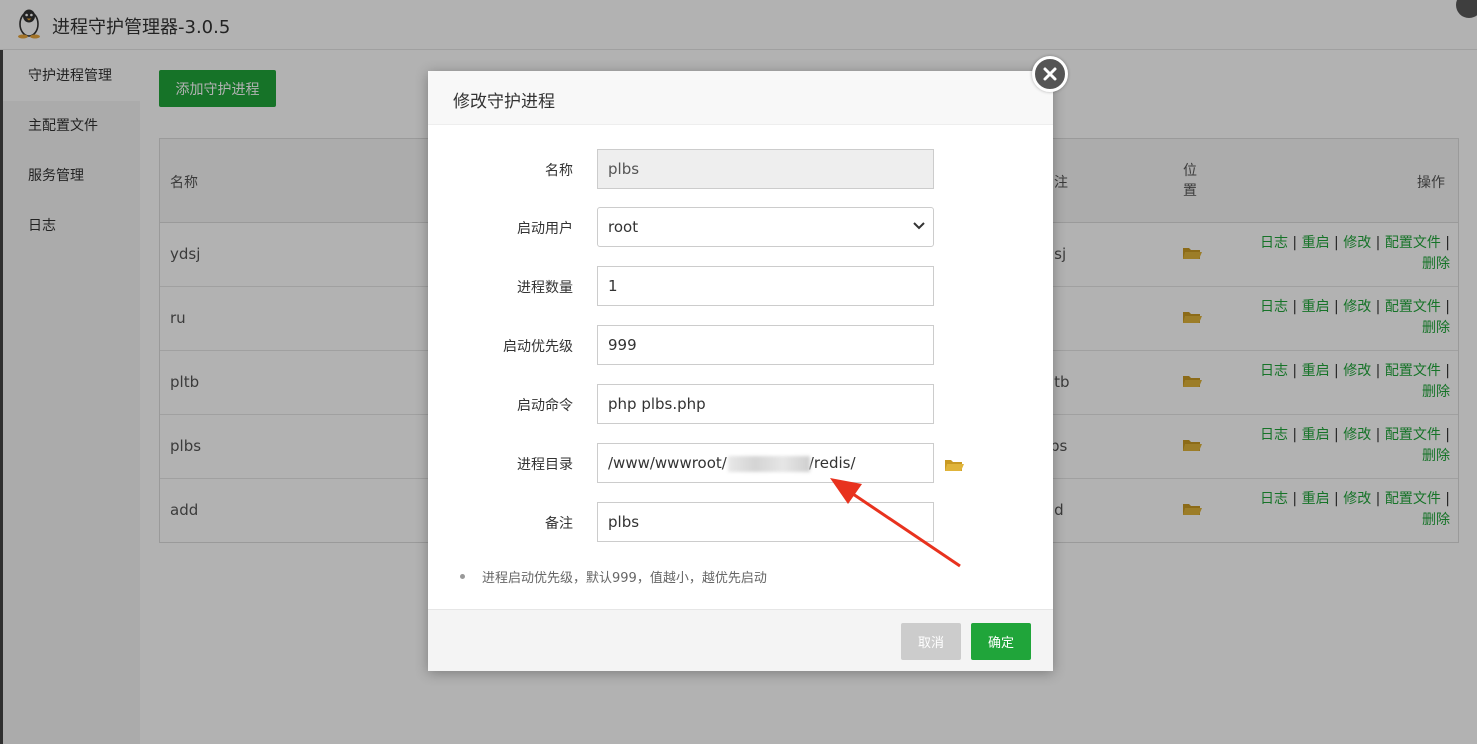  Describe the element at coordinates (740, 98) in the screenshot. I see `dialog-header: 修改守护进程` at that location.